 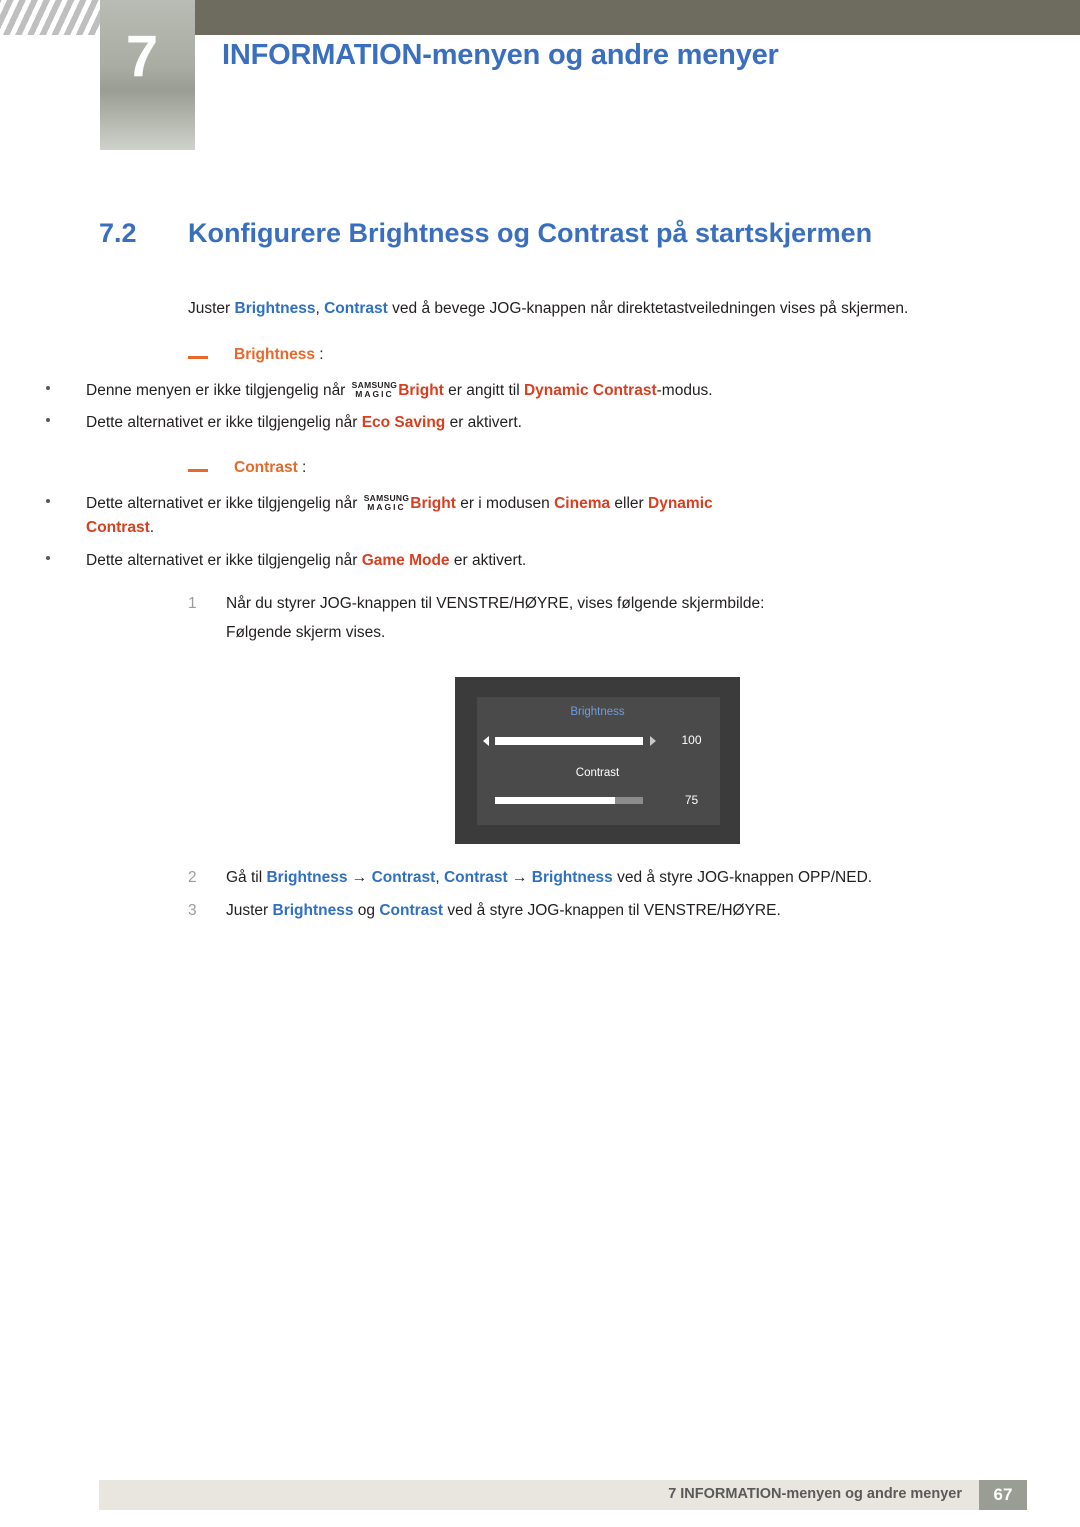 I want to click on section-number: 7.2, so click(x=118, y=233).